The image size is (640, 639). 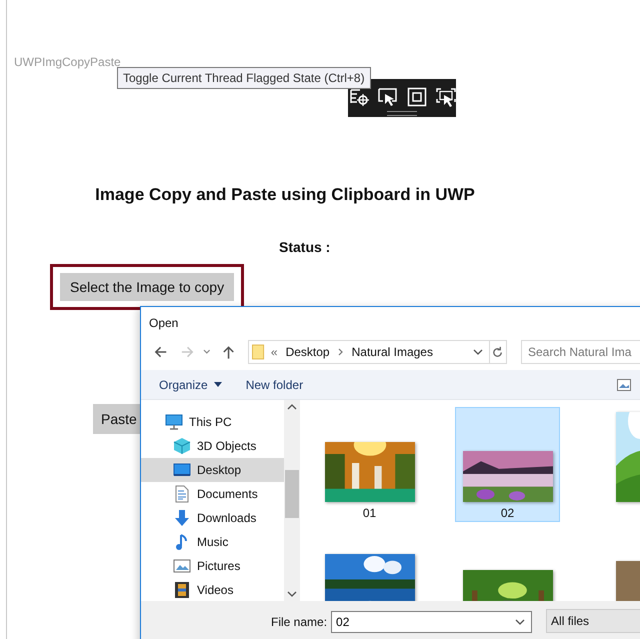 What do you see at coordinates (244, 78) in the screenshot?
I see `tooltip: Toggle Current Thread Flagged State (Ctrl+8)` at bounding box center [244, 78].